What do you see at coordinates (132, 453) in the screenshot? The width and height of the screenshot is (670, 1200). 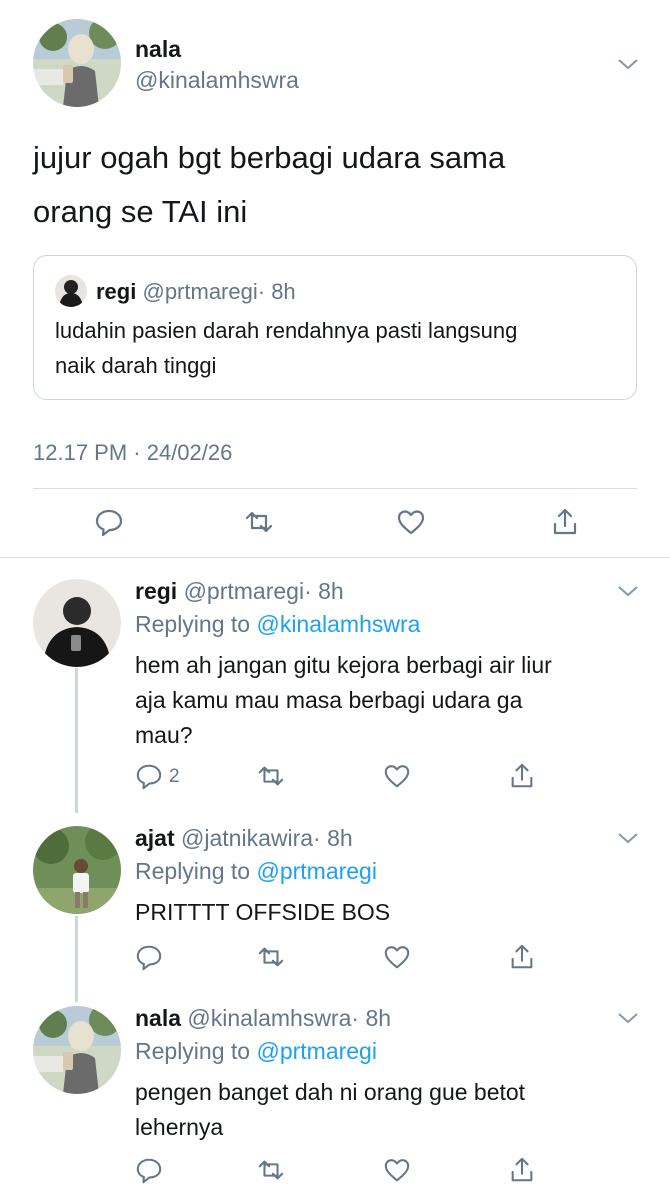 I see `tweet-timestamp: 12.17 PM · 24/02/26` at bounding box center [132, 453].